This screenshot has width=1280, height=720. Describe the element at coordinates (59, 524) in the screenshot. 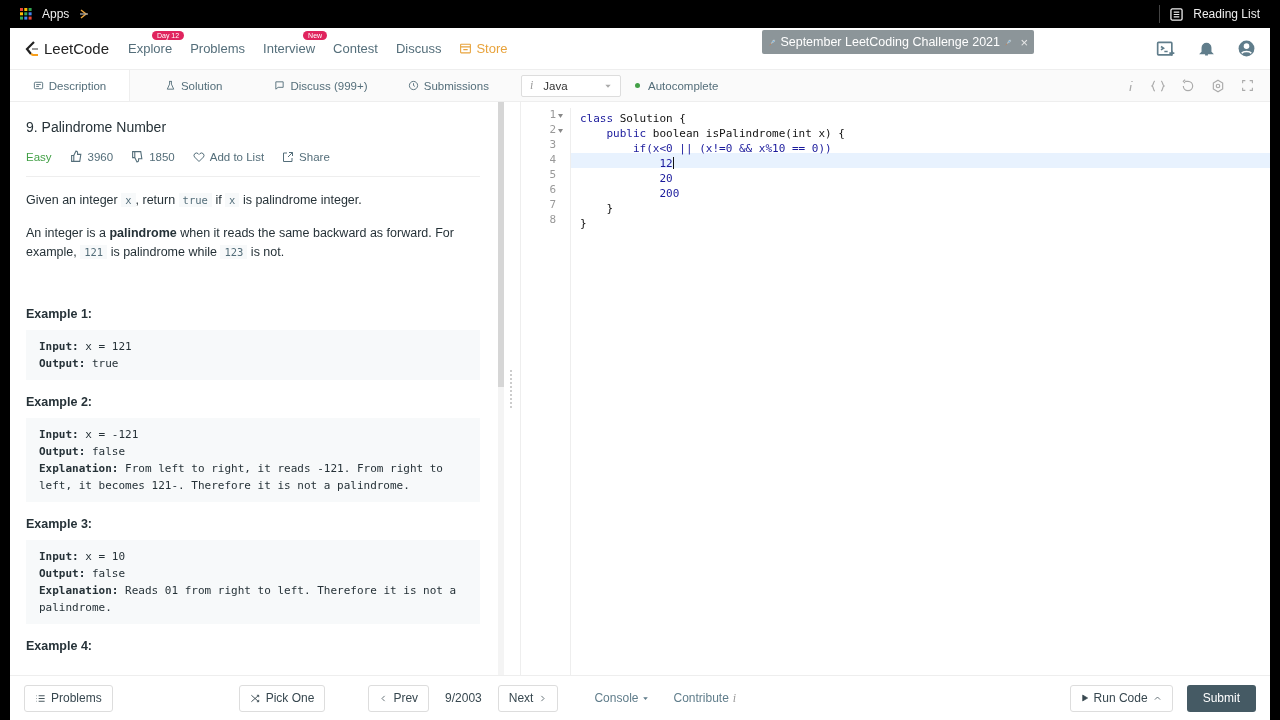

I see `example-heading: Example 3:` at that location.